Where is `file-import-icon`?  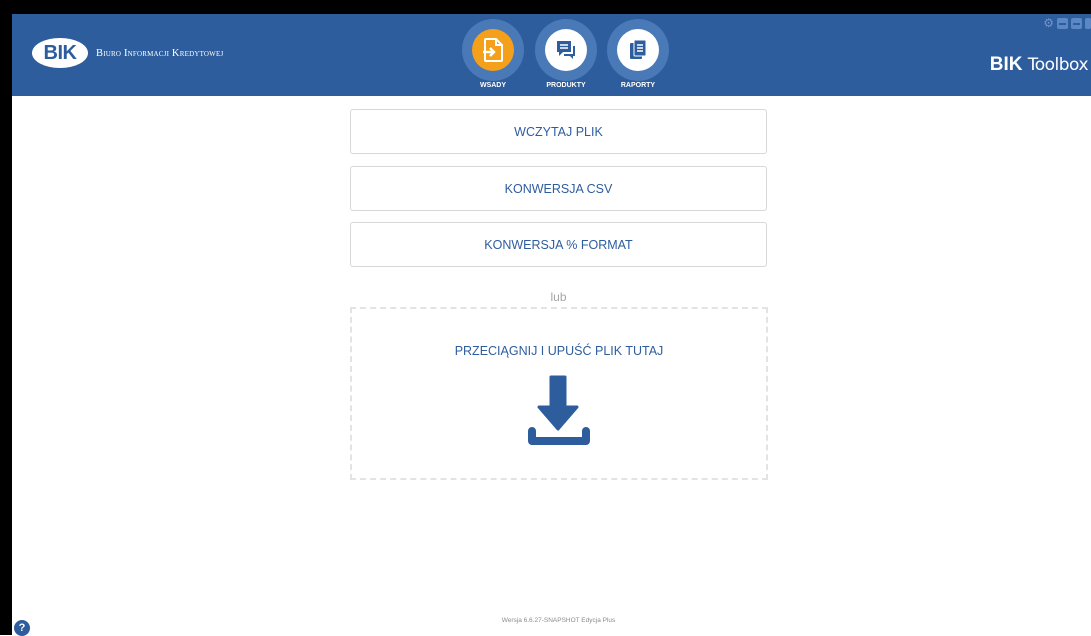 file-import-icon is located at coordinates (493, 50).